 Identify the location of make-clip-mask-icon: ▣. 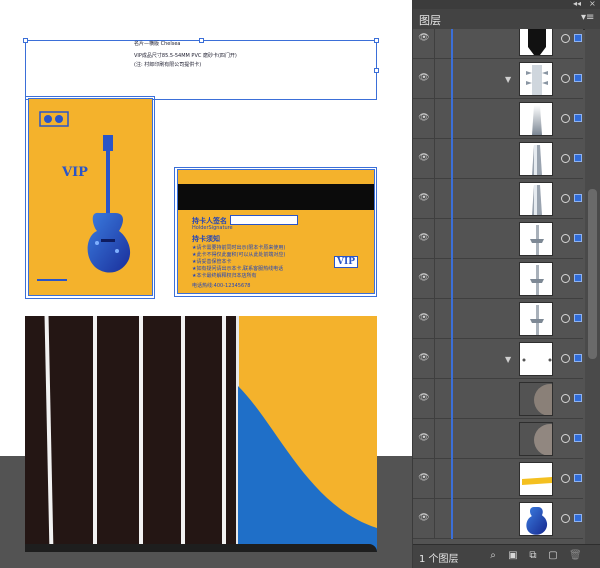
(513, 556).